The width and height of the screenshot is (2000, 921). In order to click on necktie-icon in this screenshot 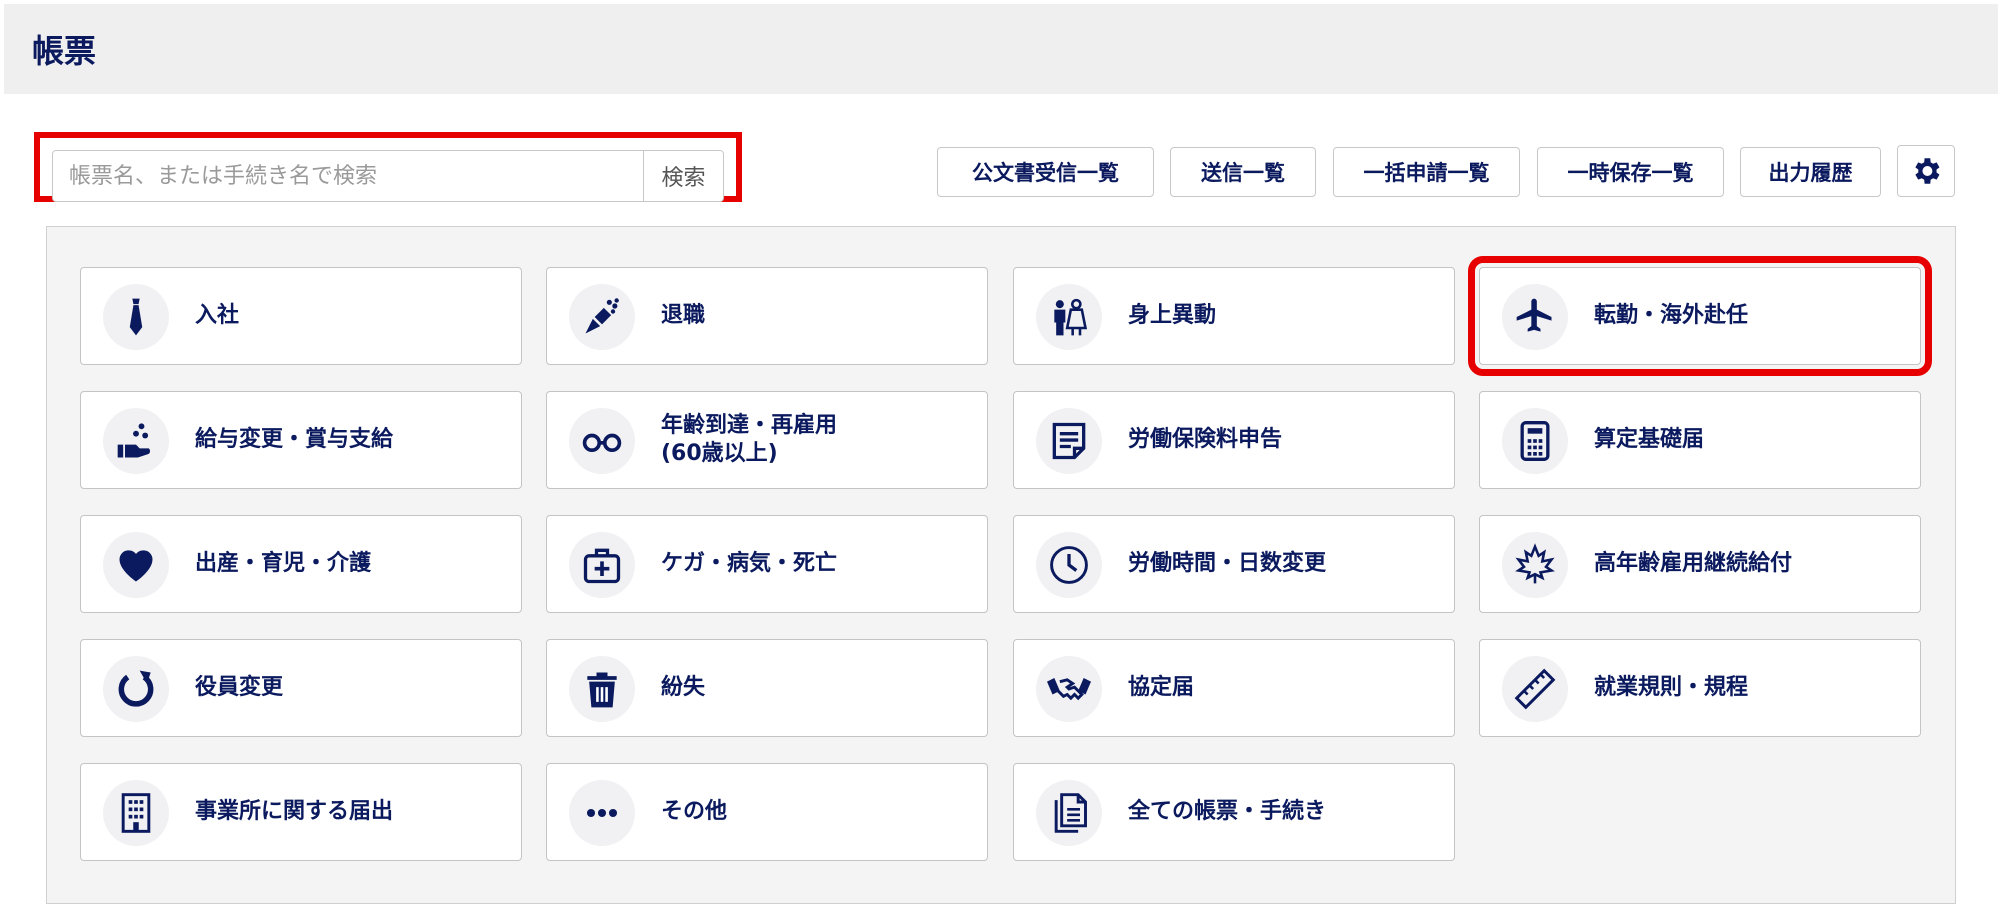, I will do `click(136, 317)`.